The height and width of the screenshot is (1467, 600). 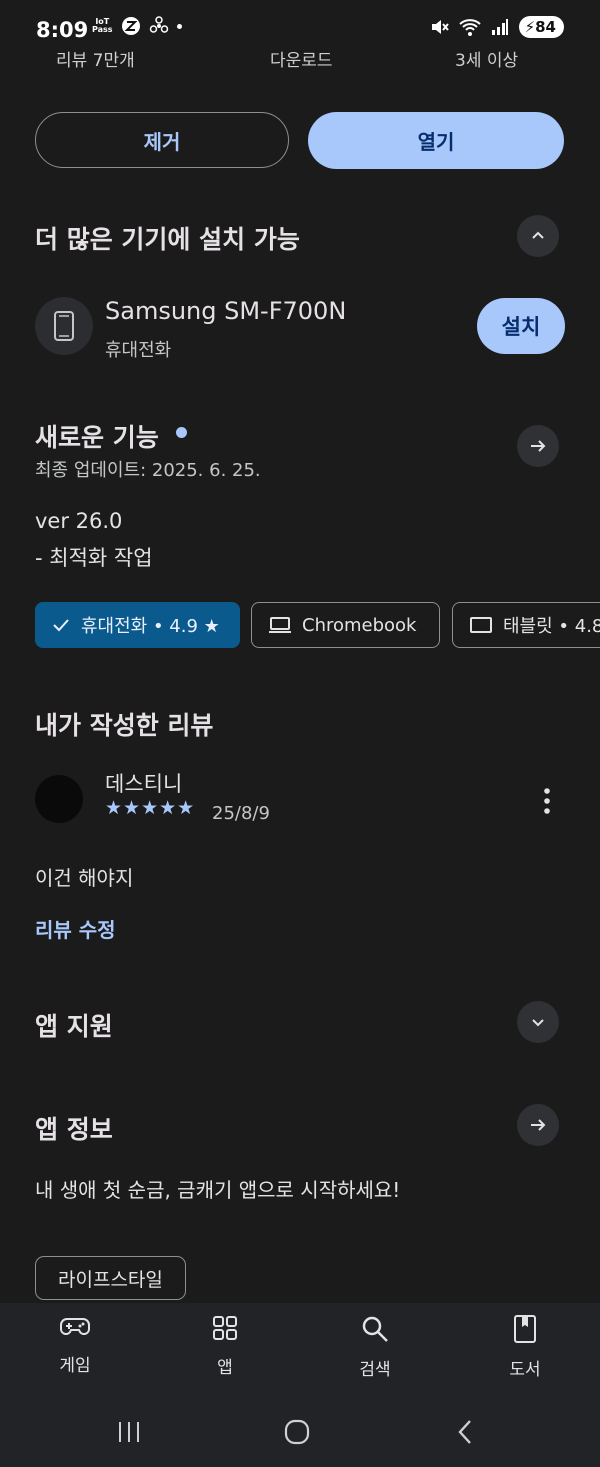 I want to click on signal-icon, so click(x=499, y=27).